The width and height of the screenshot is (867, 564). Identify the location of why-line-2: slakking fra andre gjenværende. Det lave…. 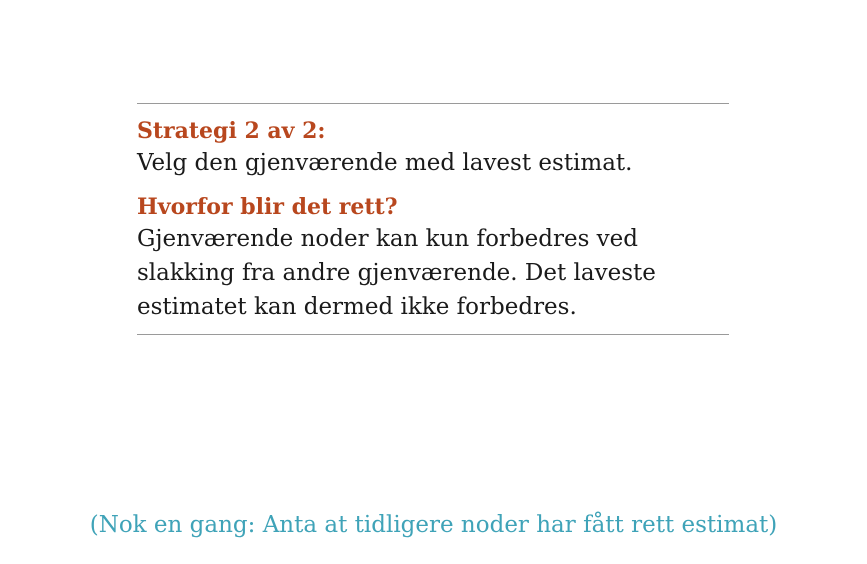
(396, 273).